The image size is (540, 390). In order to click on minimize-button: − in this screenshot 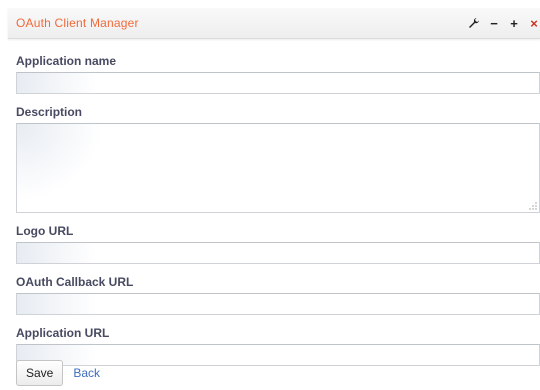, I will do `click(494, 23)`.